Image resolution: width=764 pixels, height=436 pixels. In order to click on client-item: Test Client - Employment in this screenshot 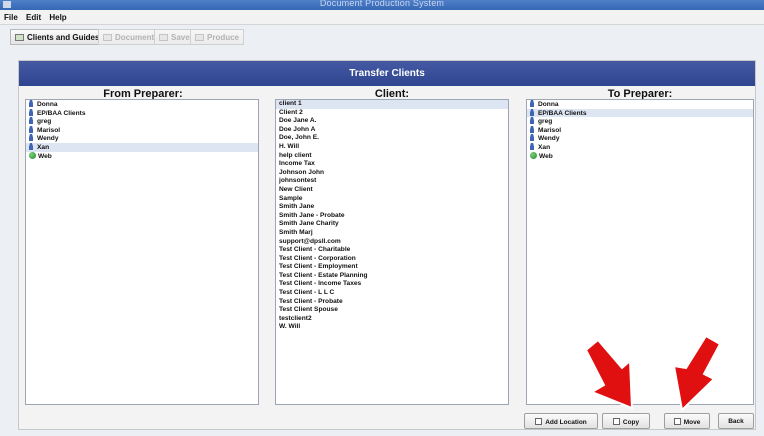, I will do `click(392, 267)`.